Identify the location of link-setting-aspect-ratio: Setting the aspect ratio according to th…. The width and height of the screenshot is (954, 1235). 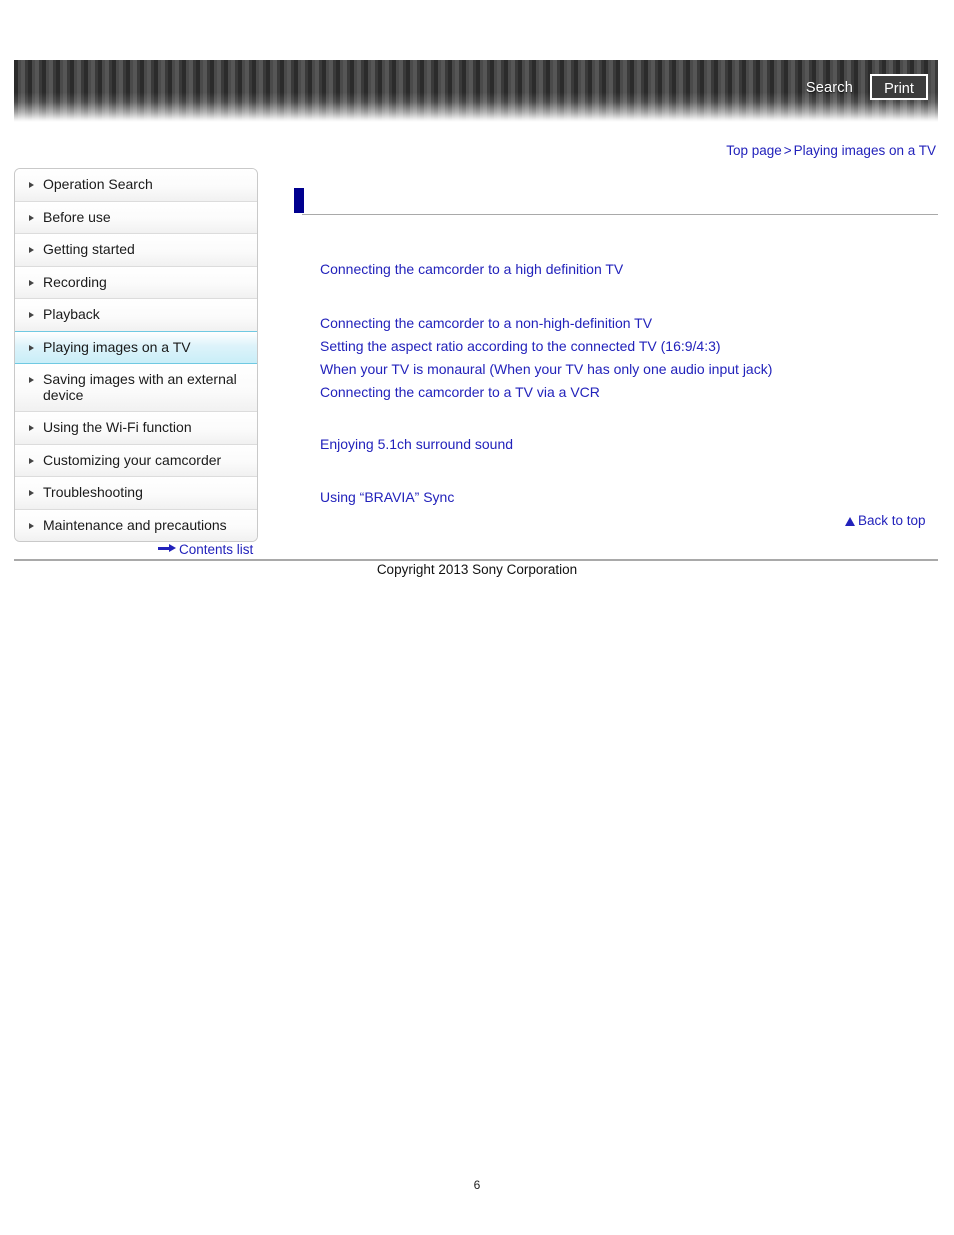
(546, 346).